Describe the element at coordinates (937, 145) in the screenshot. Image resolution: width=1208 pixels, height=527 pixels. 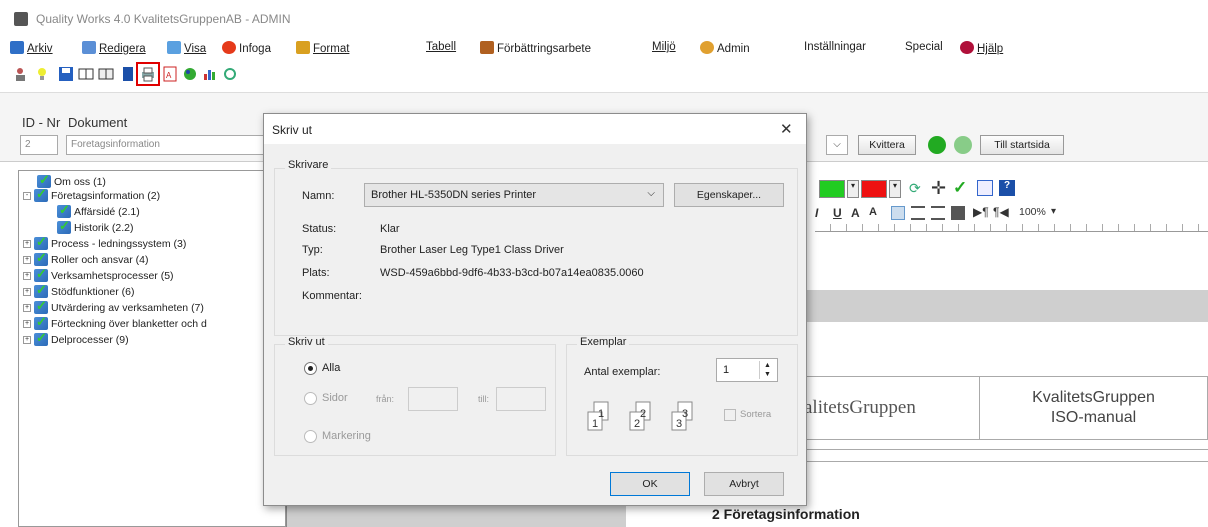
I see `green-forward-icon` at that location.